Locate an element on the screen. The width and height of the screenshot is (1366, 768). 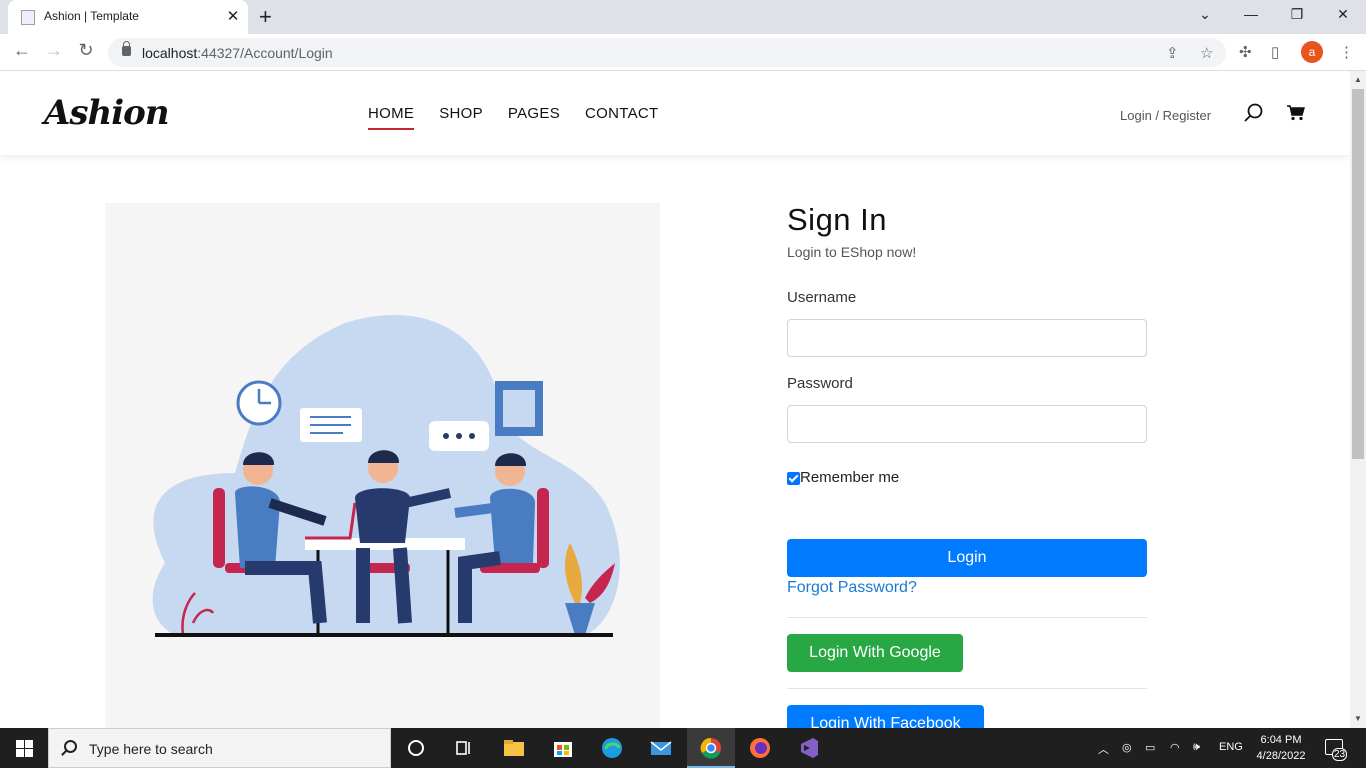
nav-home: HOME is located at coordinates (391, 117).